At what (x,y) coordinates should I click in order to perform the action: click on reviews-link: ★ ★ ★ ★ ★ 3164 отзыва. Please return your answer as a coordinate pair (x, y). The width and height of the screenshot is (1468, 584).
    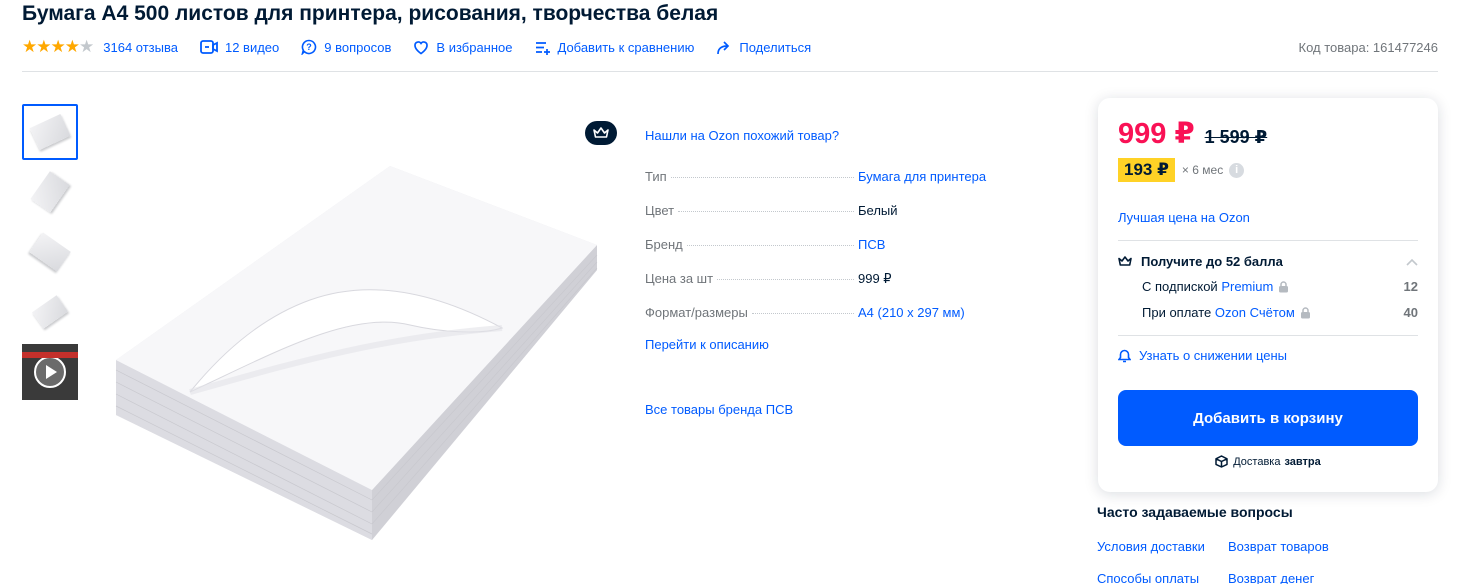
    Looking at the image, I should click on (100, 46).